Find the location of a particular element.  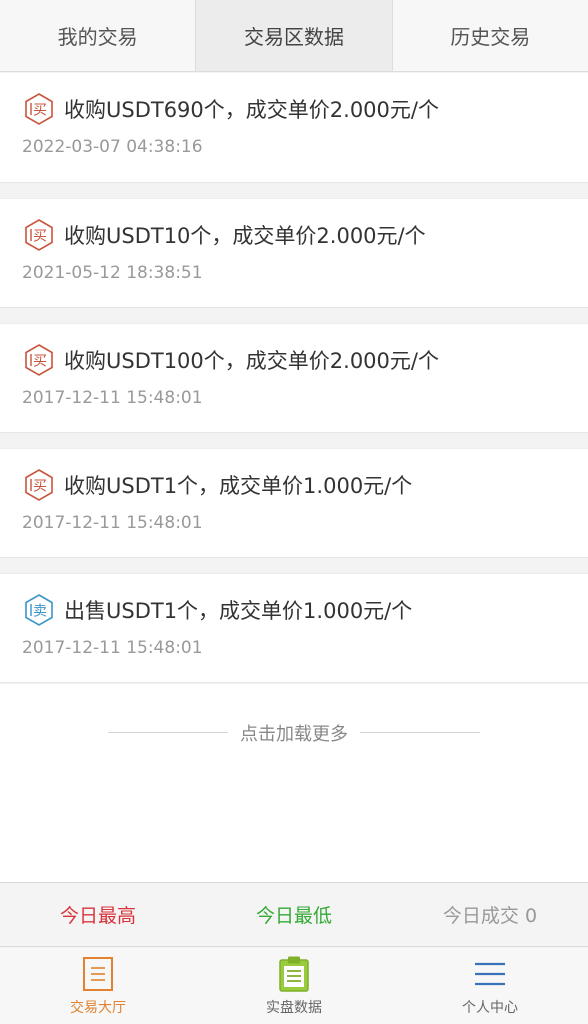

nav-live-data: 实盘数据 is located at coordinates (294, 985).